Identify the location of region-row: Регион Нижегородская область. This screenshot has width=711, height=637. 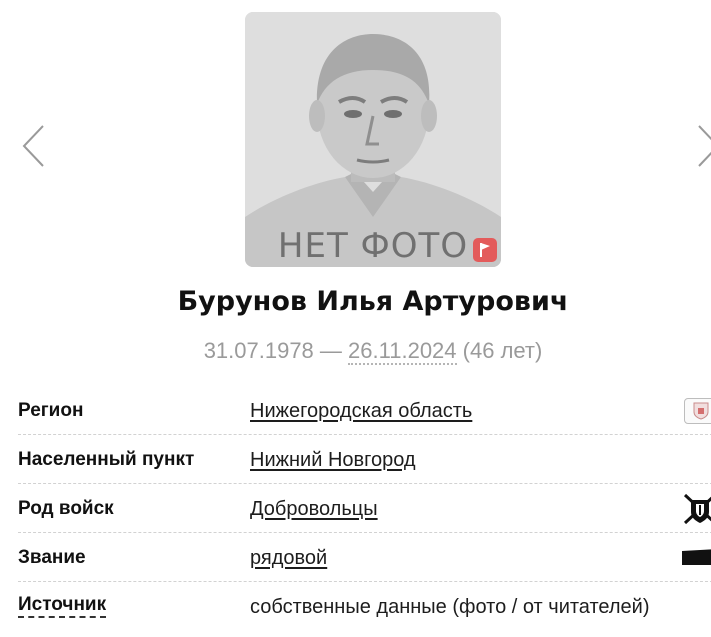
(364, 410).